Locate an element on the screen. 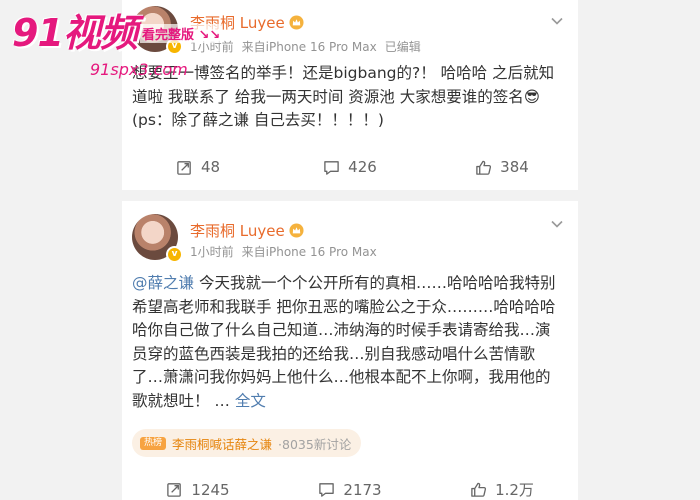 This screenshot has height=500, width=700. like-count: 1.2万 is located at coordinates (514, 490).